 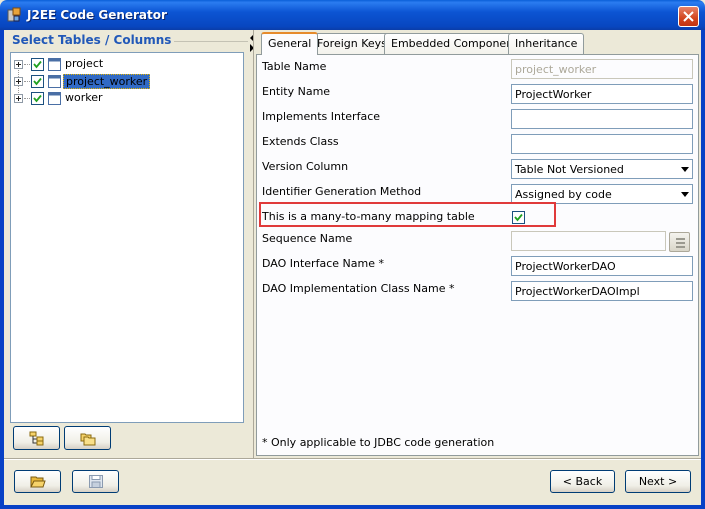 What do you see at coordinates (252, 244) in the screenshot?
I see `panel-splitter` at bounding box center [252, 244].